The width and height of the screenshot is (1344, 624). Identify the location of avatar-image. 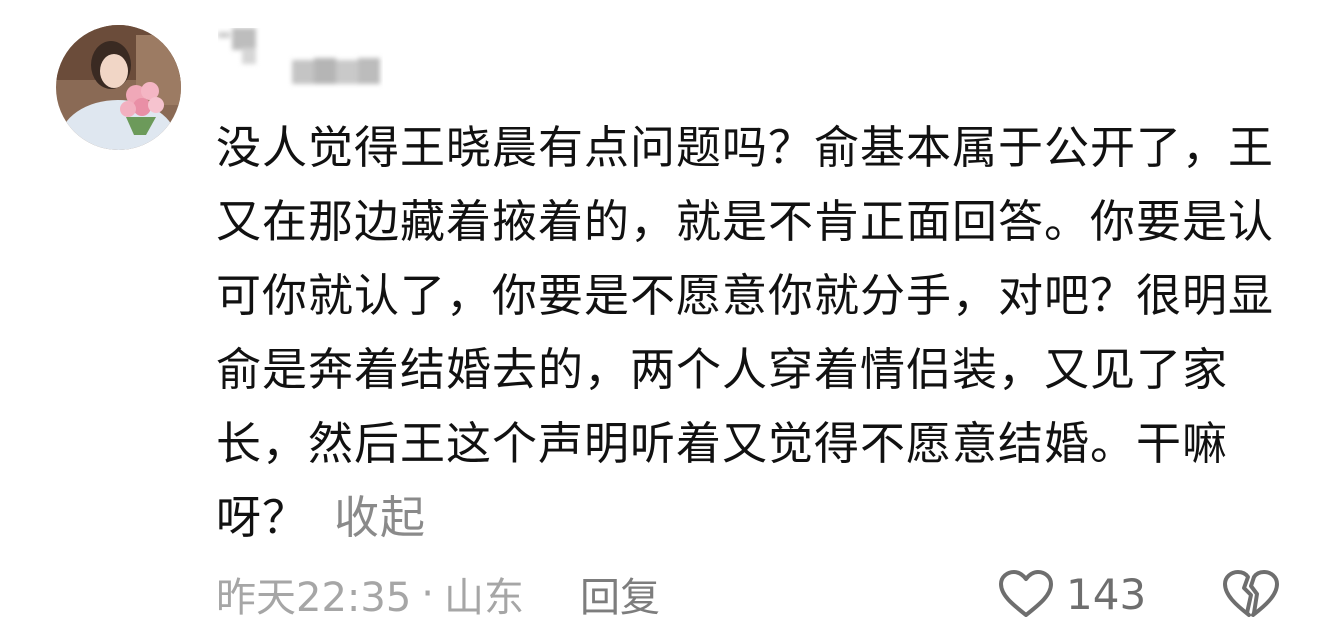
(118, 87).